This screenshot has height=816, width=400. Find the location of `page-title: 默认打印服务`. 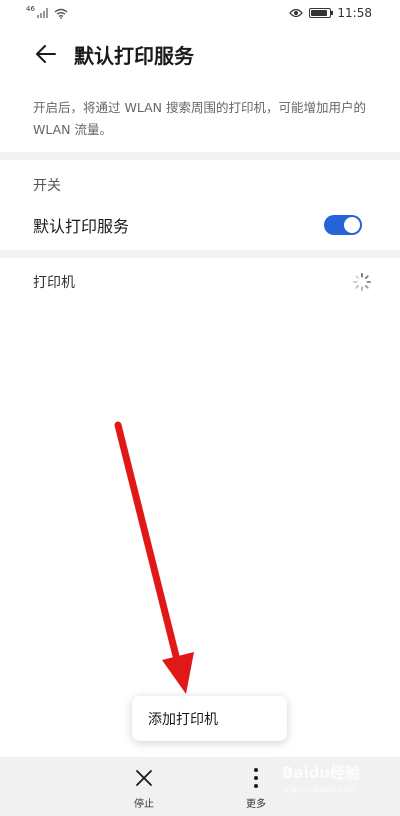

page-title: 默认打印服务 is located at coordinates (134, 55).